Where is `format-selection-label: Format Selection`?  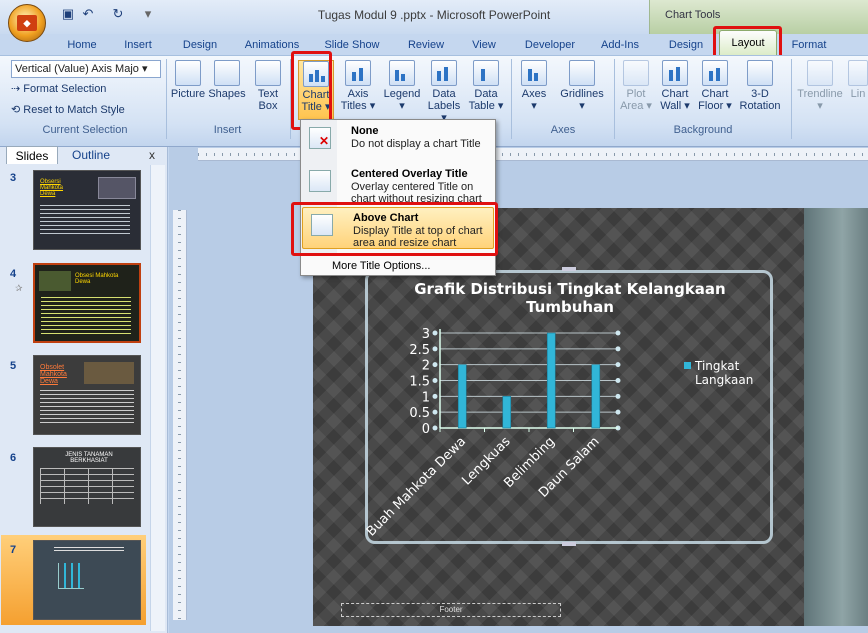 format-selection-label: Format Selection is located at coordinates (65, 89).